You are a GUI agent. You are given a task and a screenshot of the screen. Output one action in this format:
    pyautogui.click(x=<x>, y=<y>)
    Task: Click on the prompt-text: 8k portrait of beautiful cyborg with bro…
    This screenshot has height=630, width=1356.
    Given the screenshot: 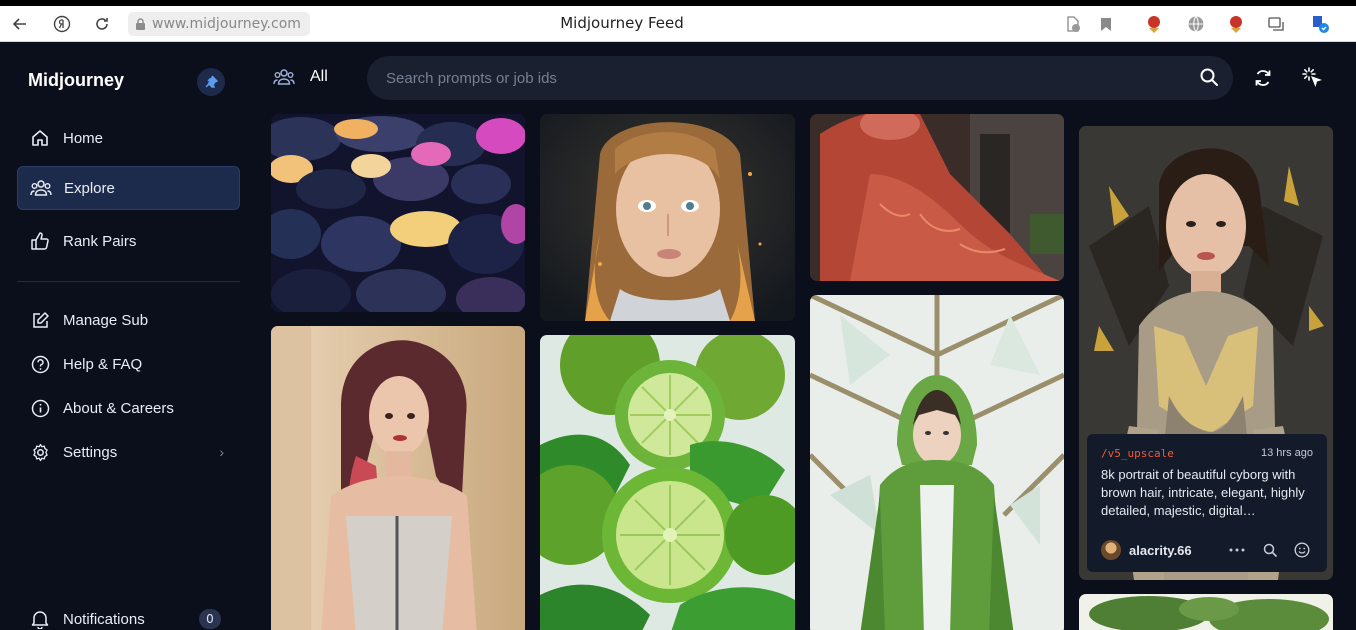 What is the action you would take?
    pyautogui.click(x=1203, y=492)
    